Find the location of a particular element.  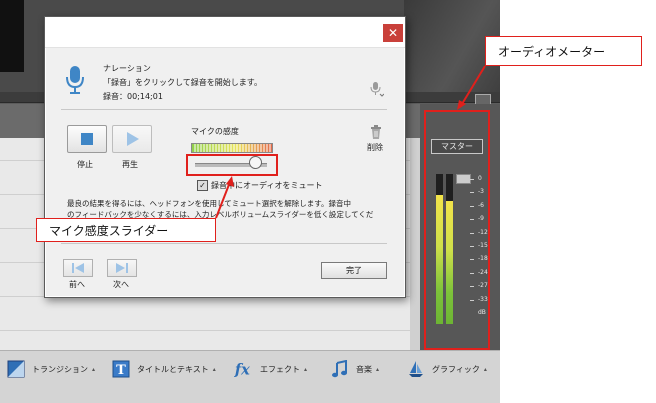

meter-scale-label: -15 is located at coordinates (483, 245).